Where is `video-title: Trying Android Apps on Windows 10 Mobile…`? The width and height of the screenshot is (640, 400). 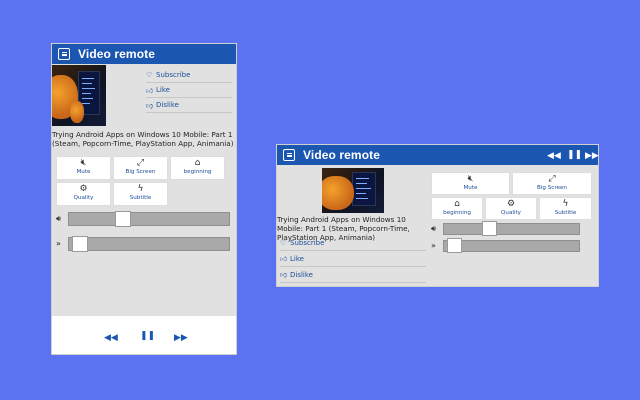 video-title: Trying Android Apps on Windows 10 Mobile… is located at coordinates (143, 139).